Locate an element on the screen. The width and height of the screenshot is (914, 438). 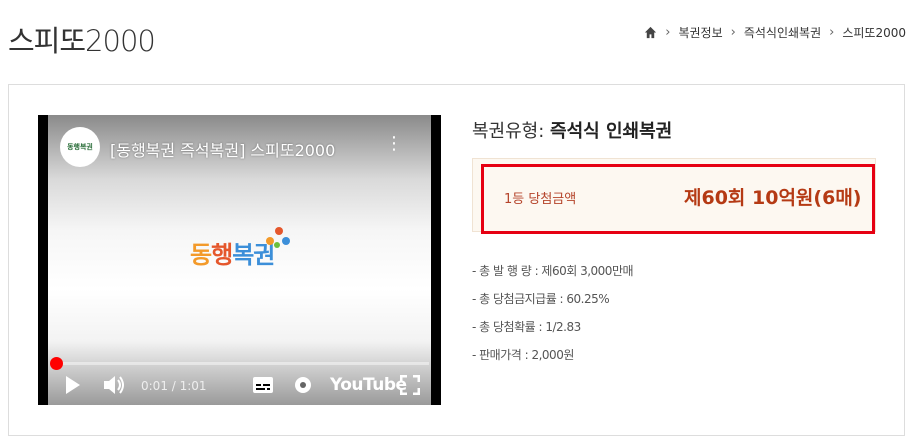
list-item: - 총 당첨금지급률 : 60.25% is located at coordinates (541, 299).